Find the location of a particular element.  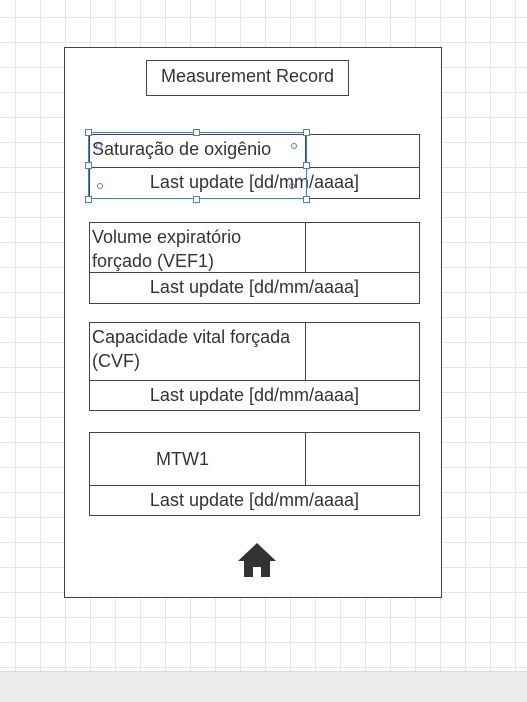

record-label-oxygen-saturation: Saturação de oxigênio is located at coordinates (197, 151).